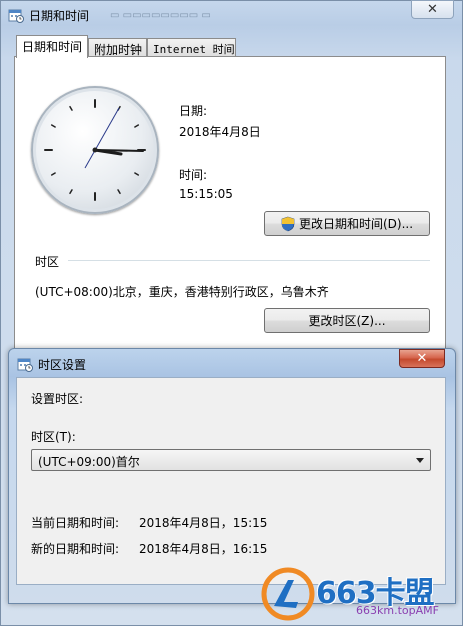  Describe the element at coordinates (52, 46) in the screenshot. I see `tab-date-time: 日期和时间` at that location.